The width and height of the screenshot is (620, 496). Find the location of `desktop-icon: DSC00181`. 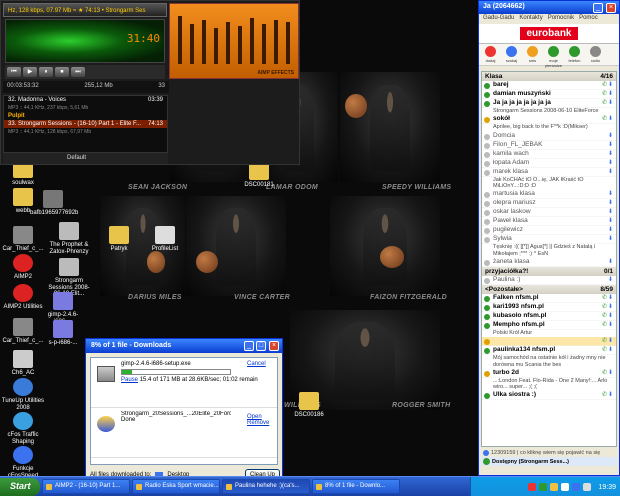

desktop-icon: DSC00181 is located at coordinates (259, 175).